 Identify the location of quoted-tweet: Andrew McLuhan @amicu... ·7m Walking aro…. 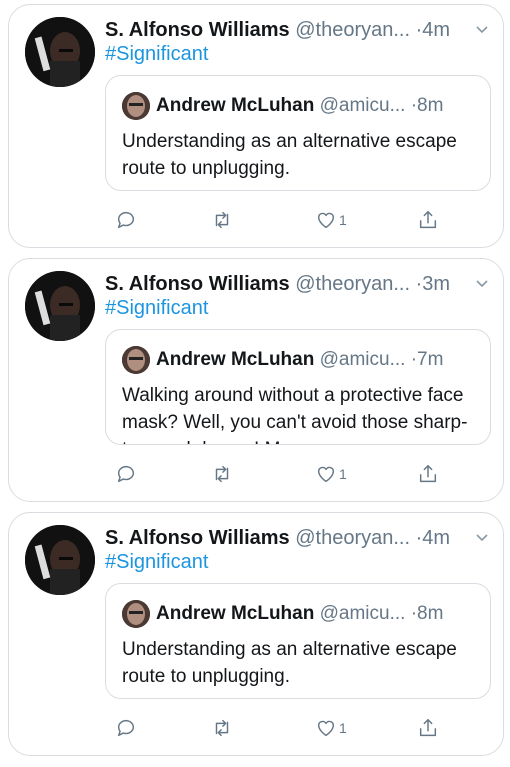
(298, 387).